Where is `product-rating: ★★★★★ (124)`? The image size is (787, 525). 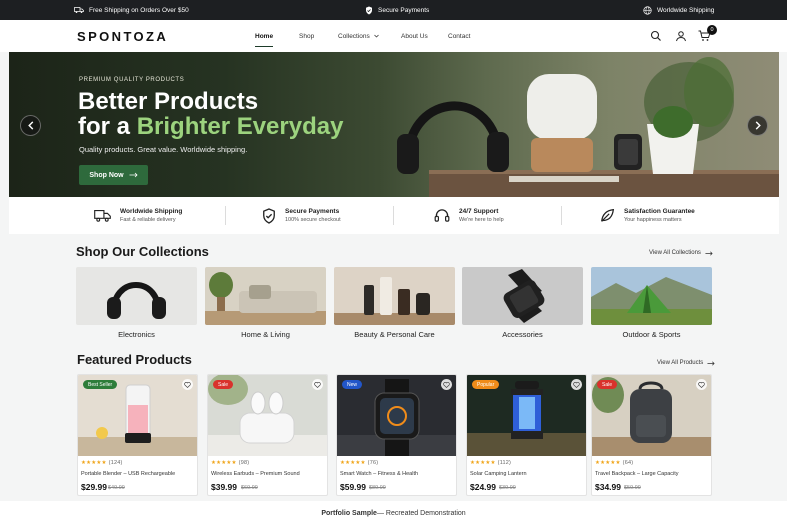
product-rating: ★★★★★ (124) is located at coordinates (102, 463).